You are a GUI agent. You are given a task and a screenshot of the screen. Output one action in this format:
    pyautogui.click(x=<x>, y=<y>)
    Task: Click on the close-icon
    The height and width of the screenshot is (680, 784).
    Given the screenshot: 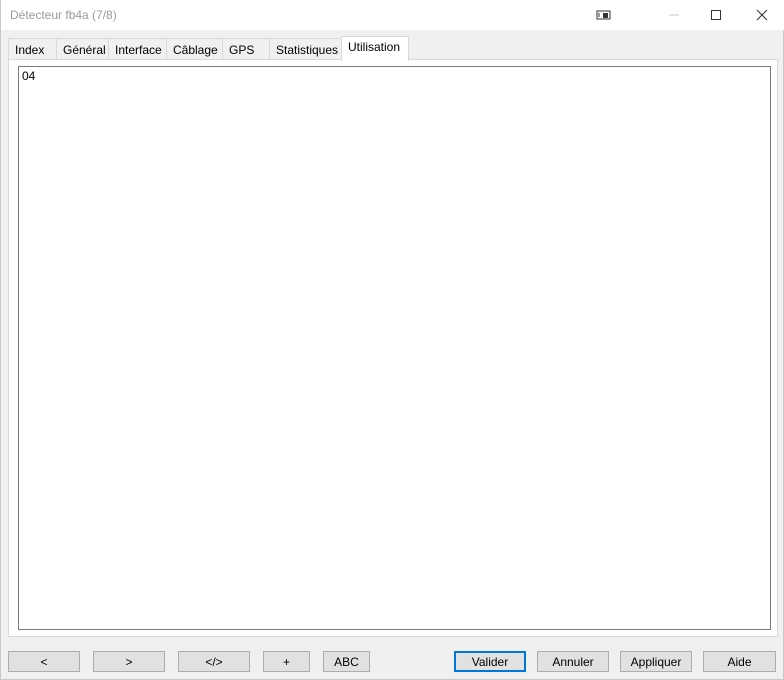 What is the action you would take?
    pyautogui.click(x=761, y=15)
    